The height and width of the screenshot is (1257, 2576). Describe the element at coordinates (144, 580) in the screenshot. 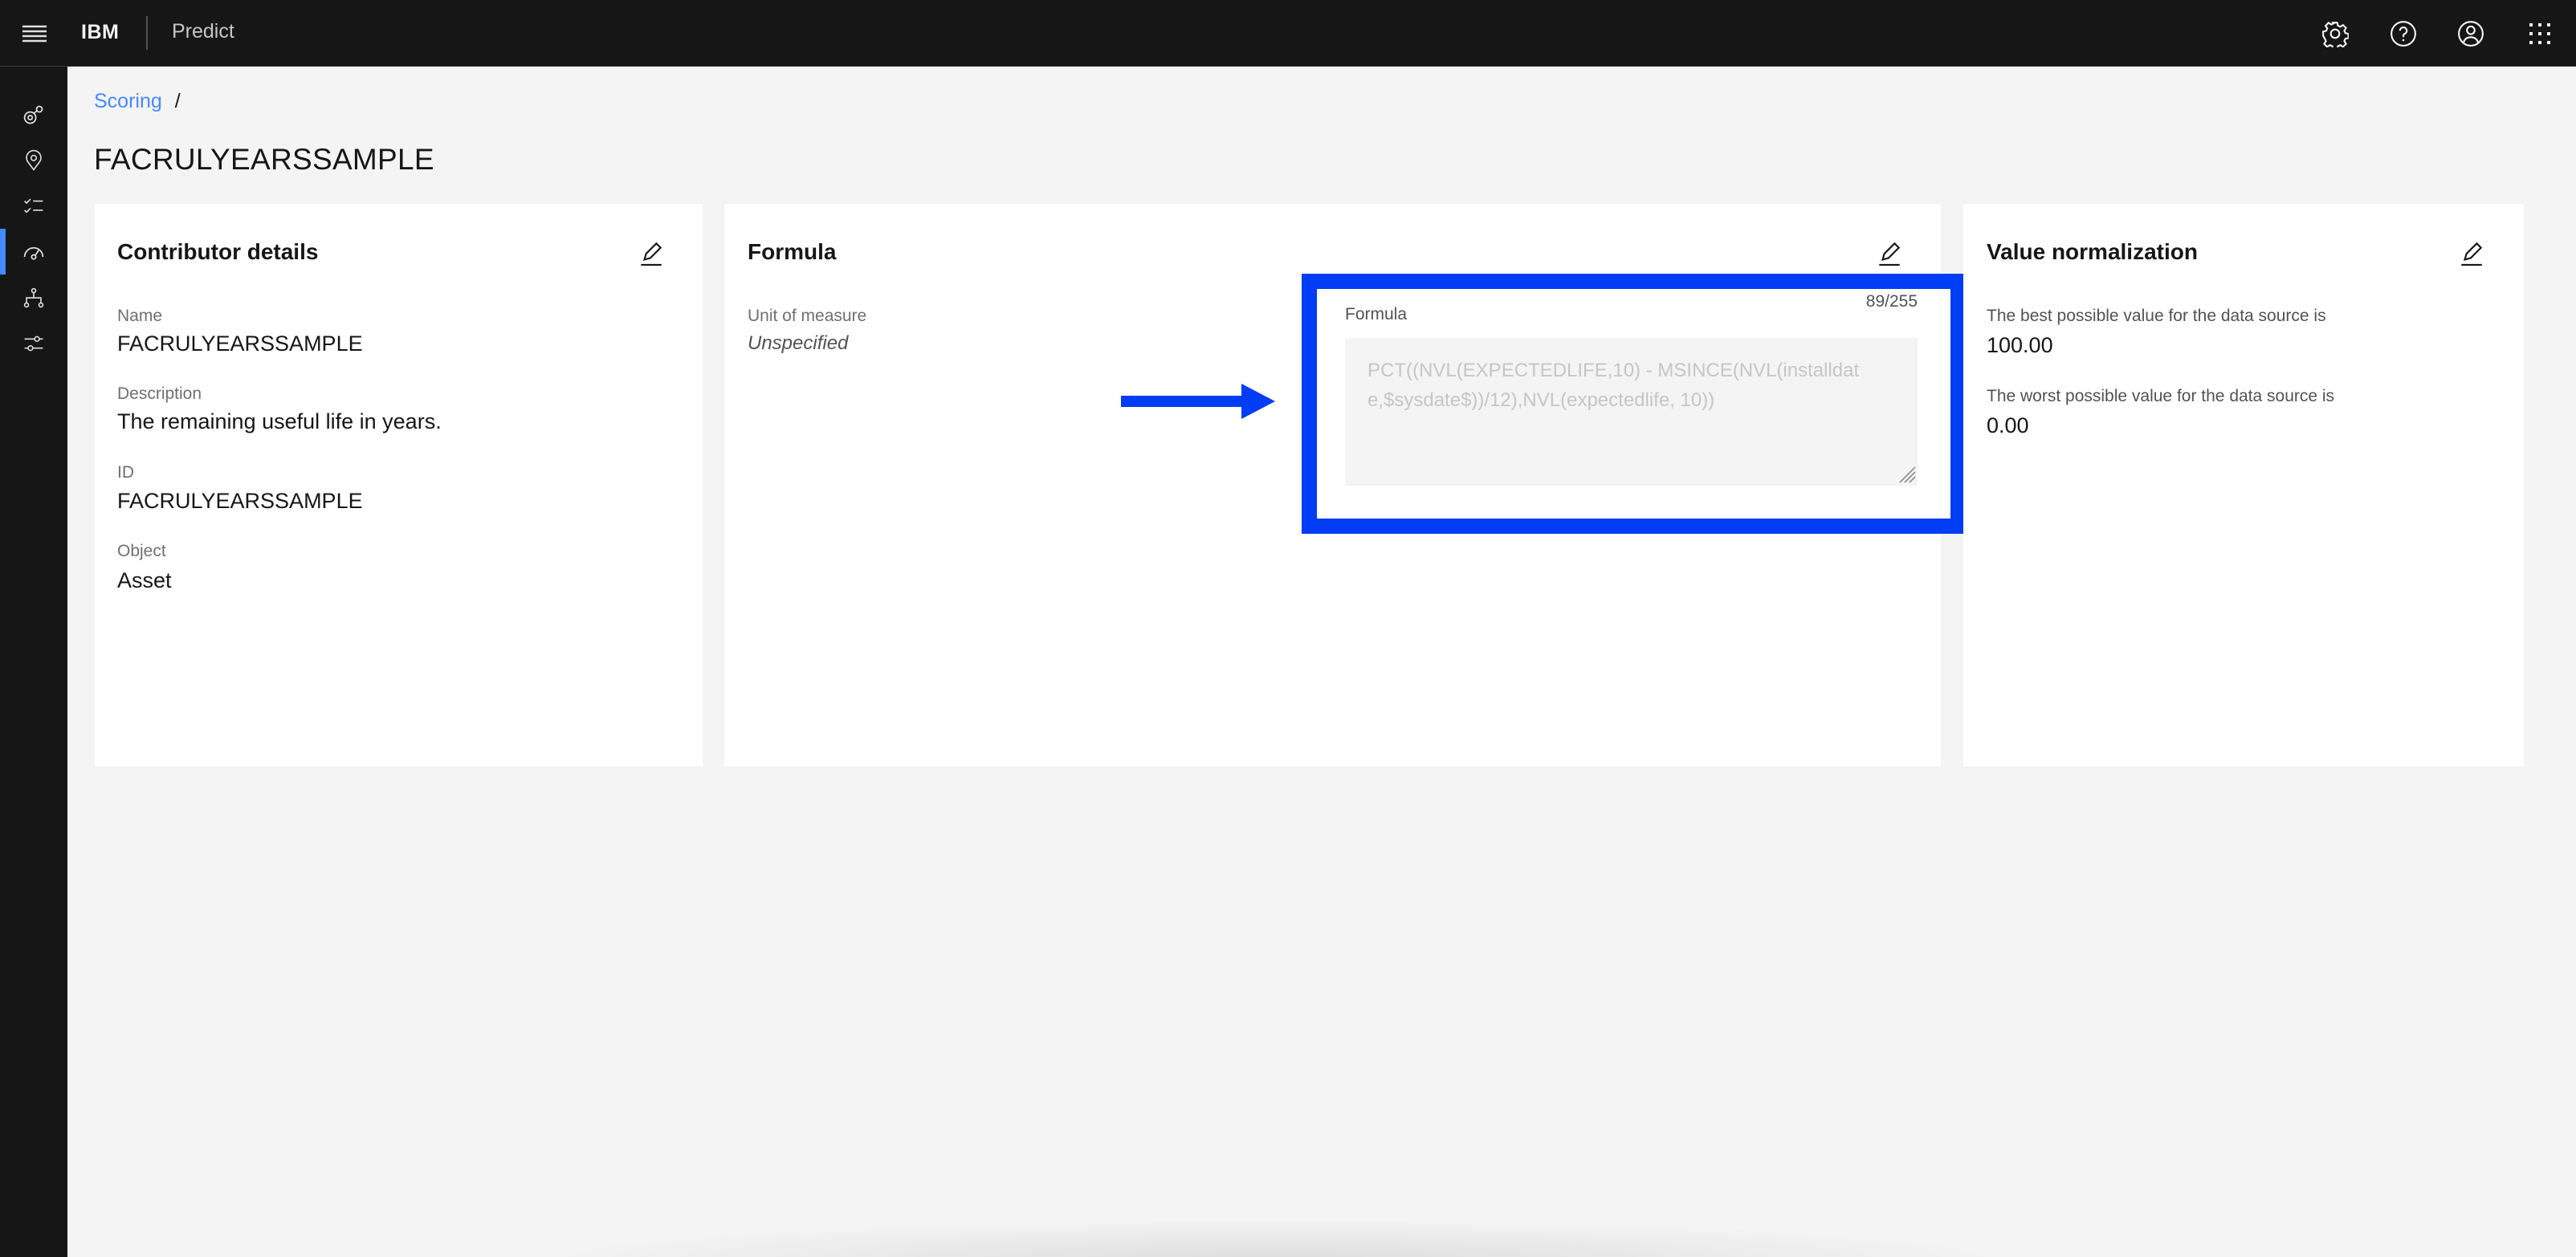

I see `object-value: Asset` at that location.